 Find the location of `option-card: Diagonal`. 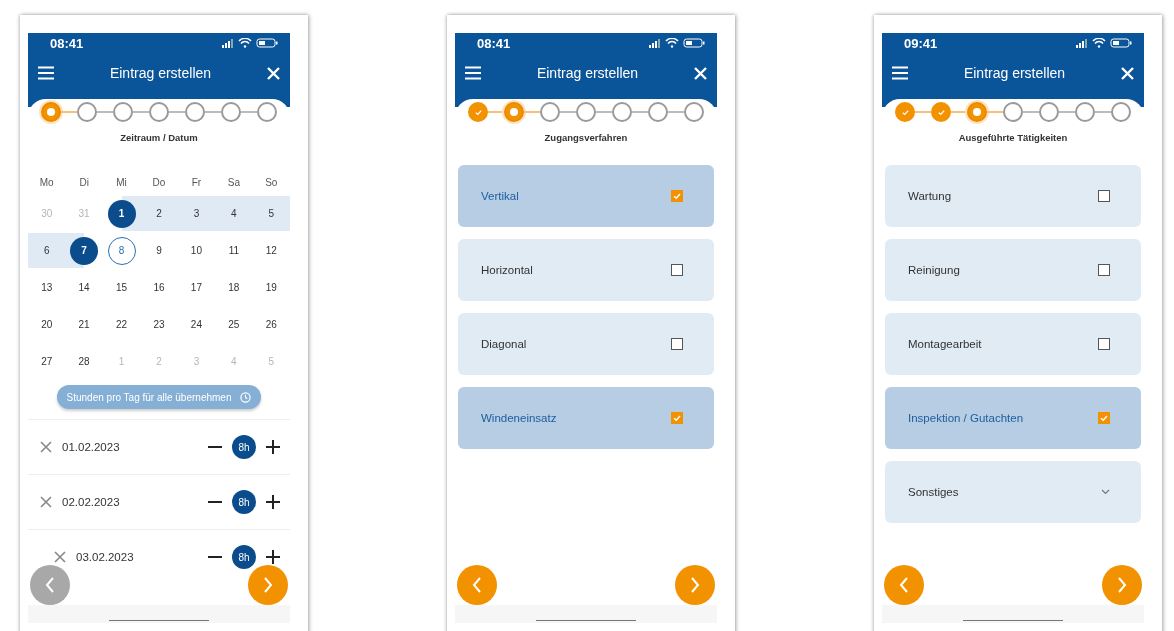

option-card: Diagonal is located at coordinates (586, 344).